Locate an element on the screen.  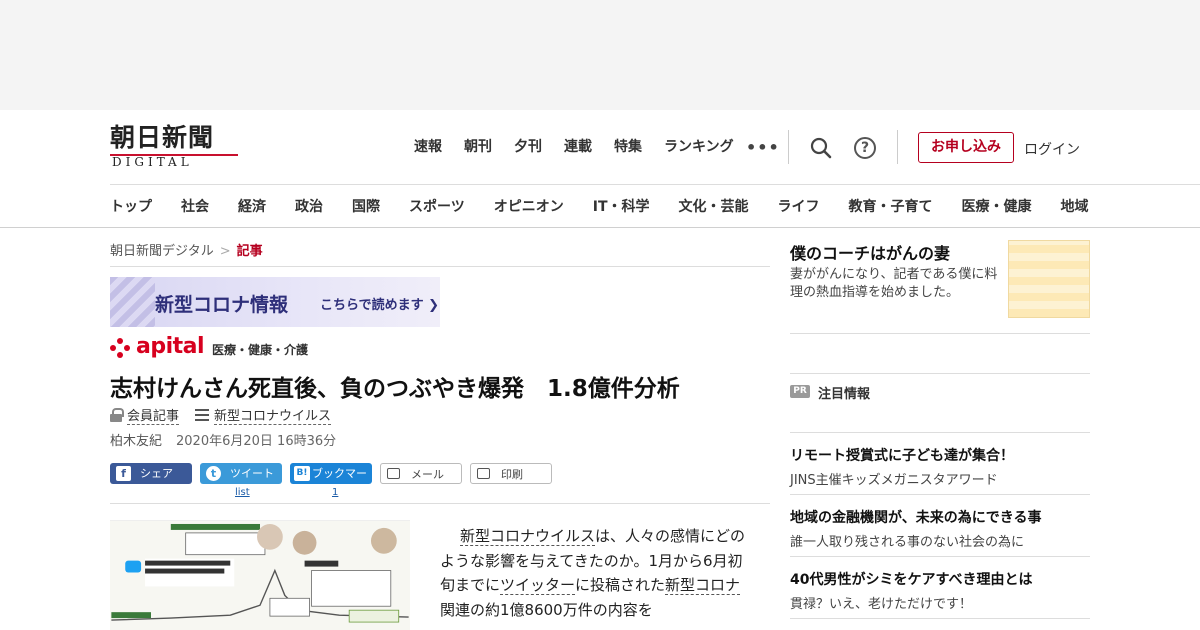
pr-item: 地域の金融機関が、未来の為にできる事 誰一人取り残される事のない社会の為に is located at coordinates (940, 526).